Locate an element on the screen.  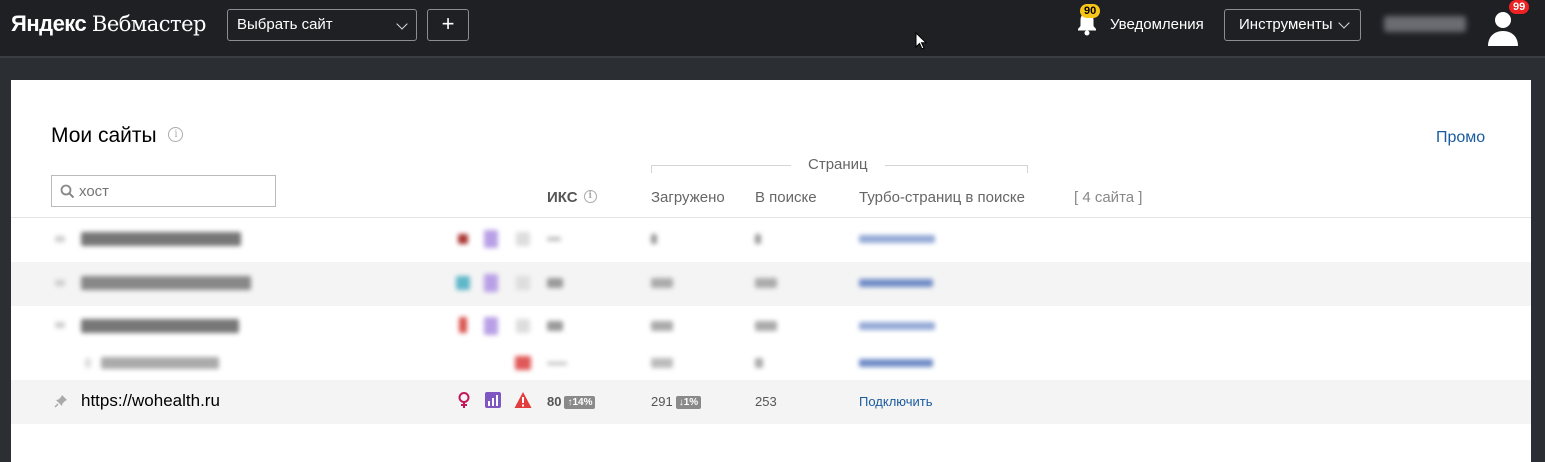
iks-value: 80 ↑14% is located at coordinates (571, 401).